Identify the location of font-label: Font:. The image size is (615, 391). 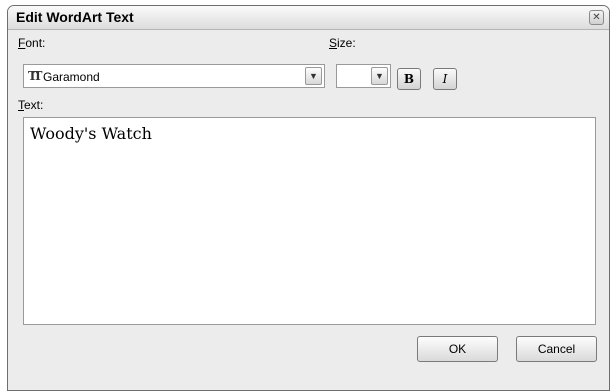
(32, 43).